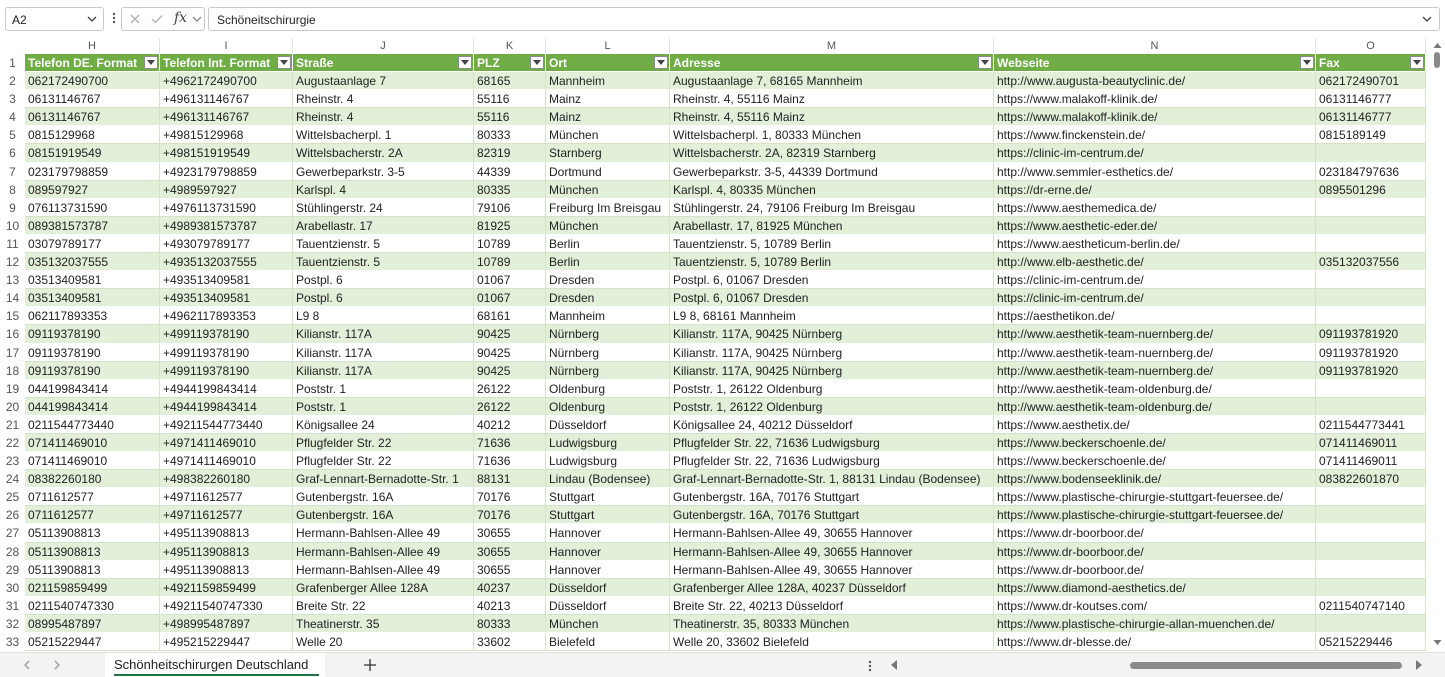  What do you see at coordinates (92, 19) in the screenshot?
I see `chevron-down-icon` at bounding box center [92, 19].